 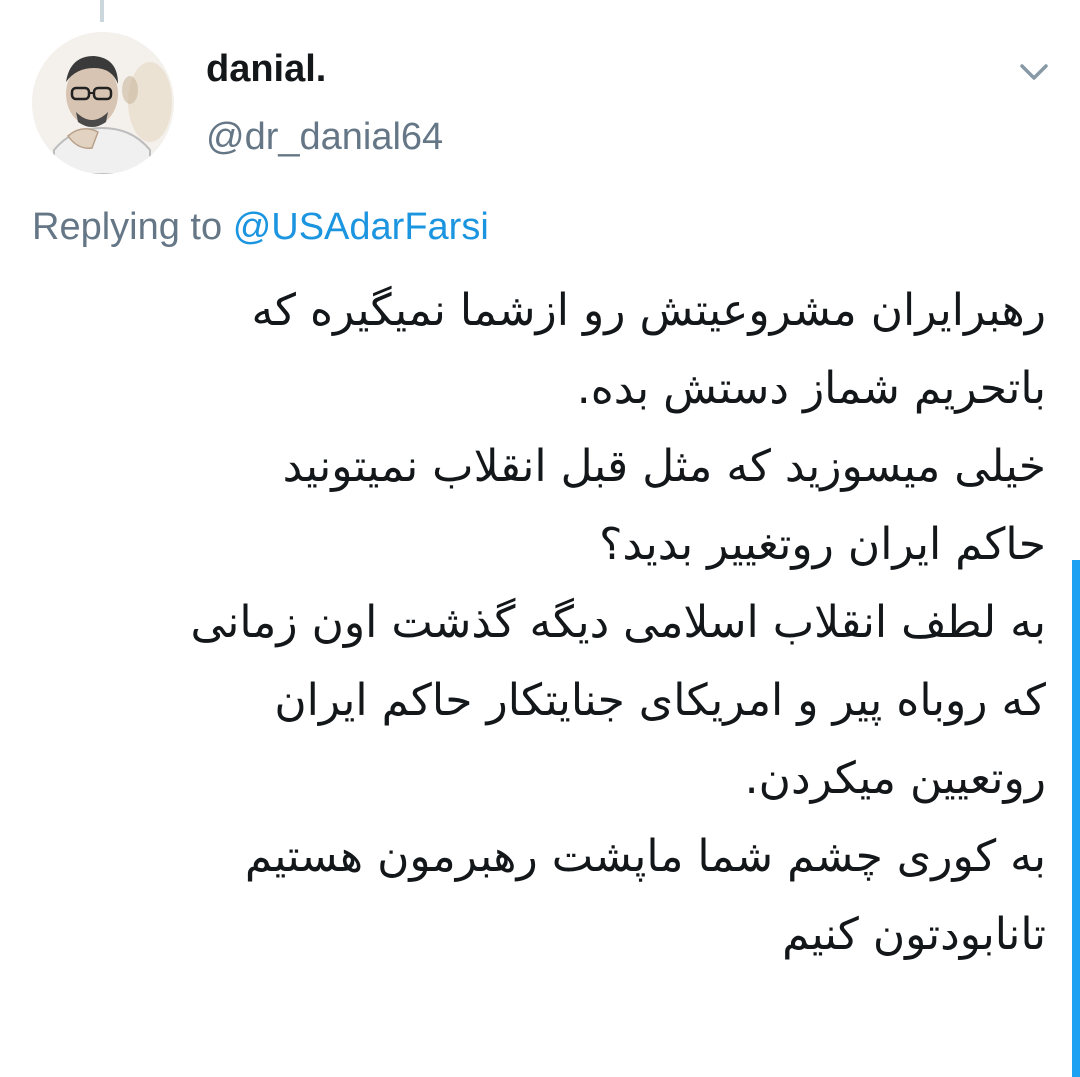 I want to click on avatar, so click(x=103, y=103).